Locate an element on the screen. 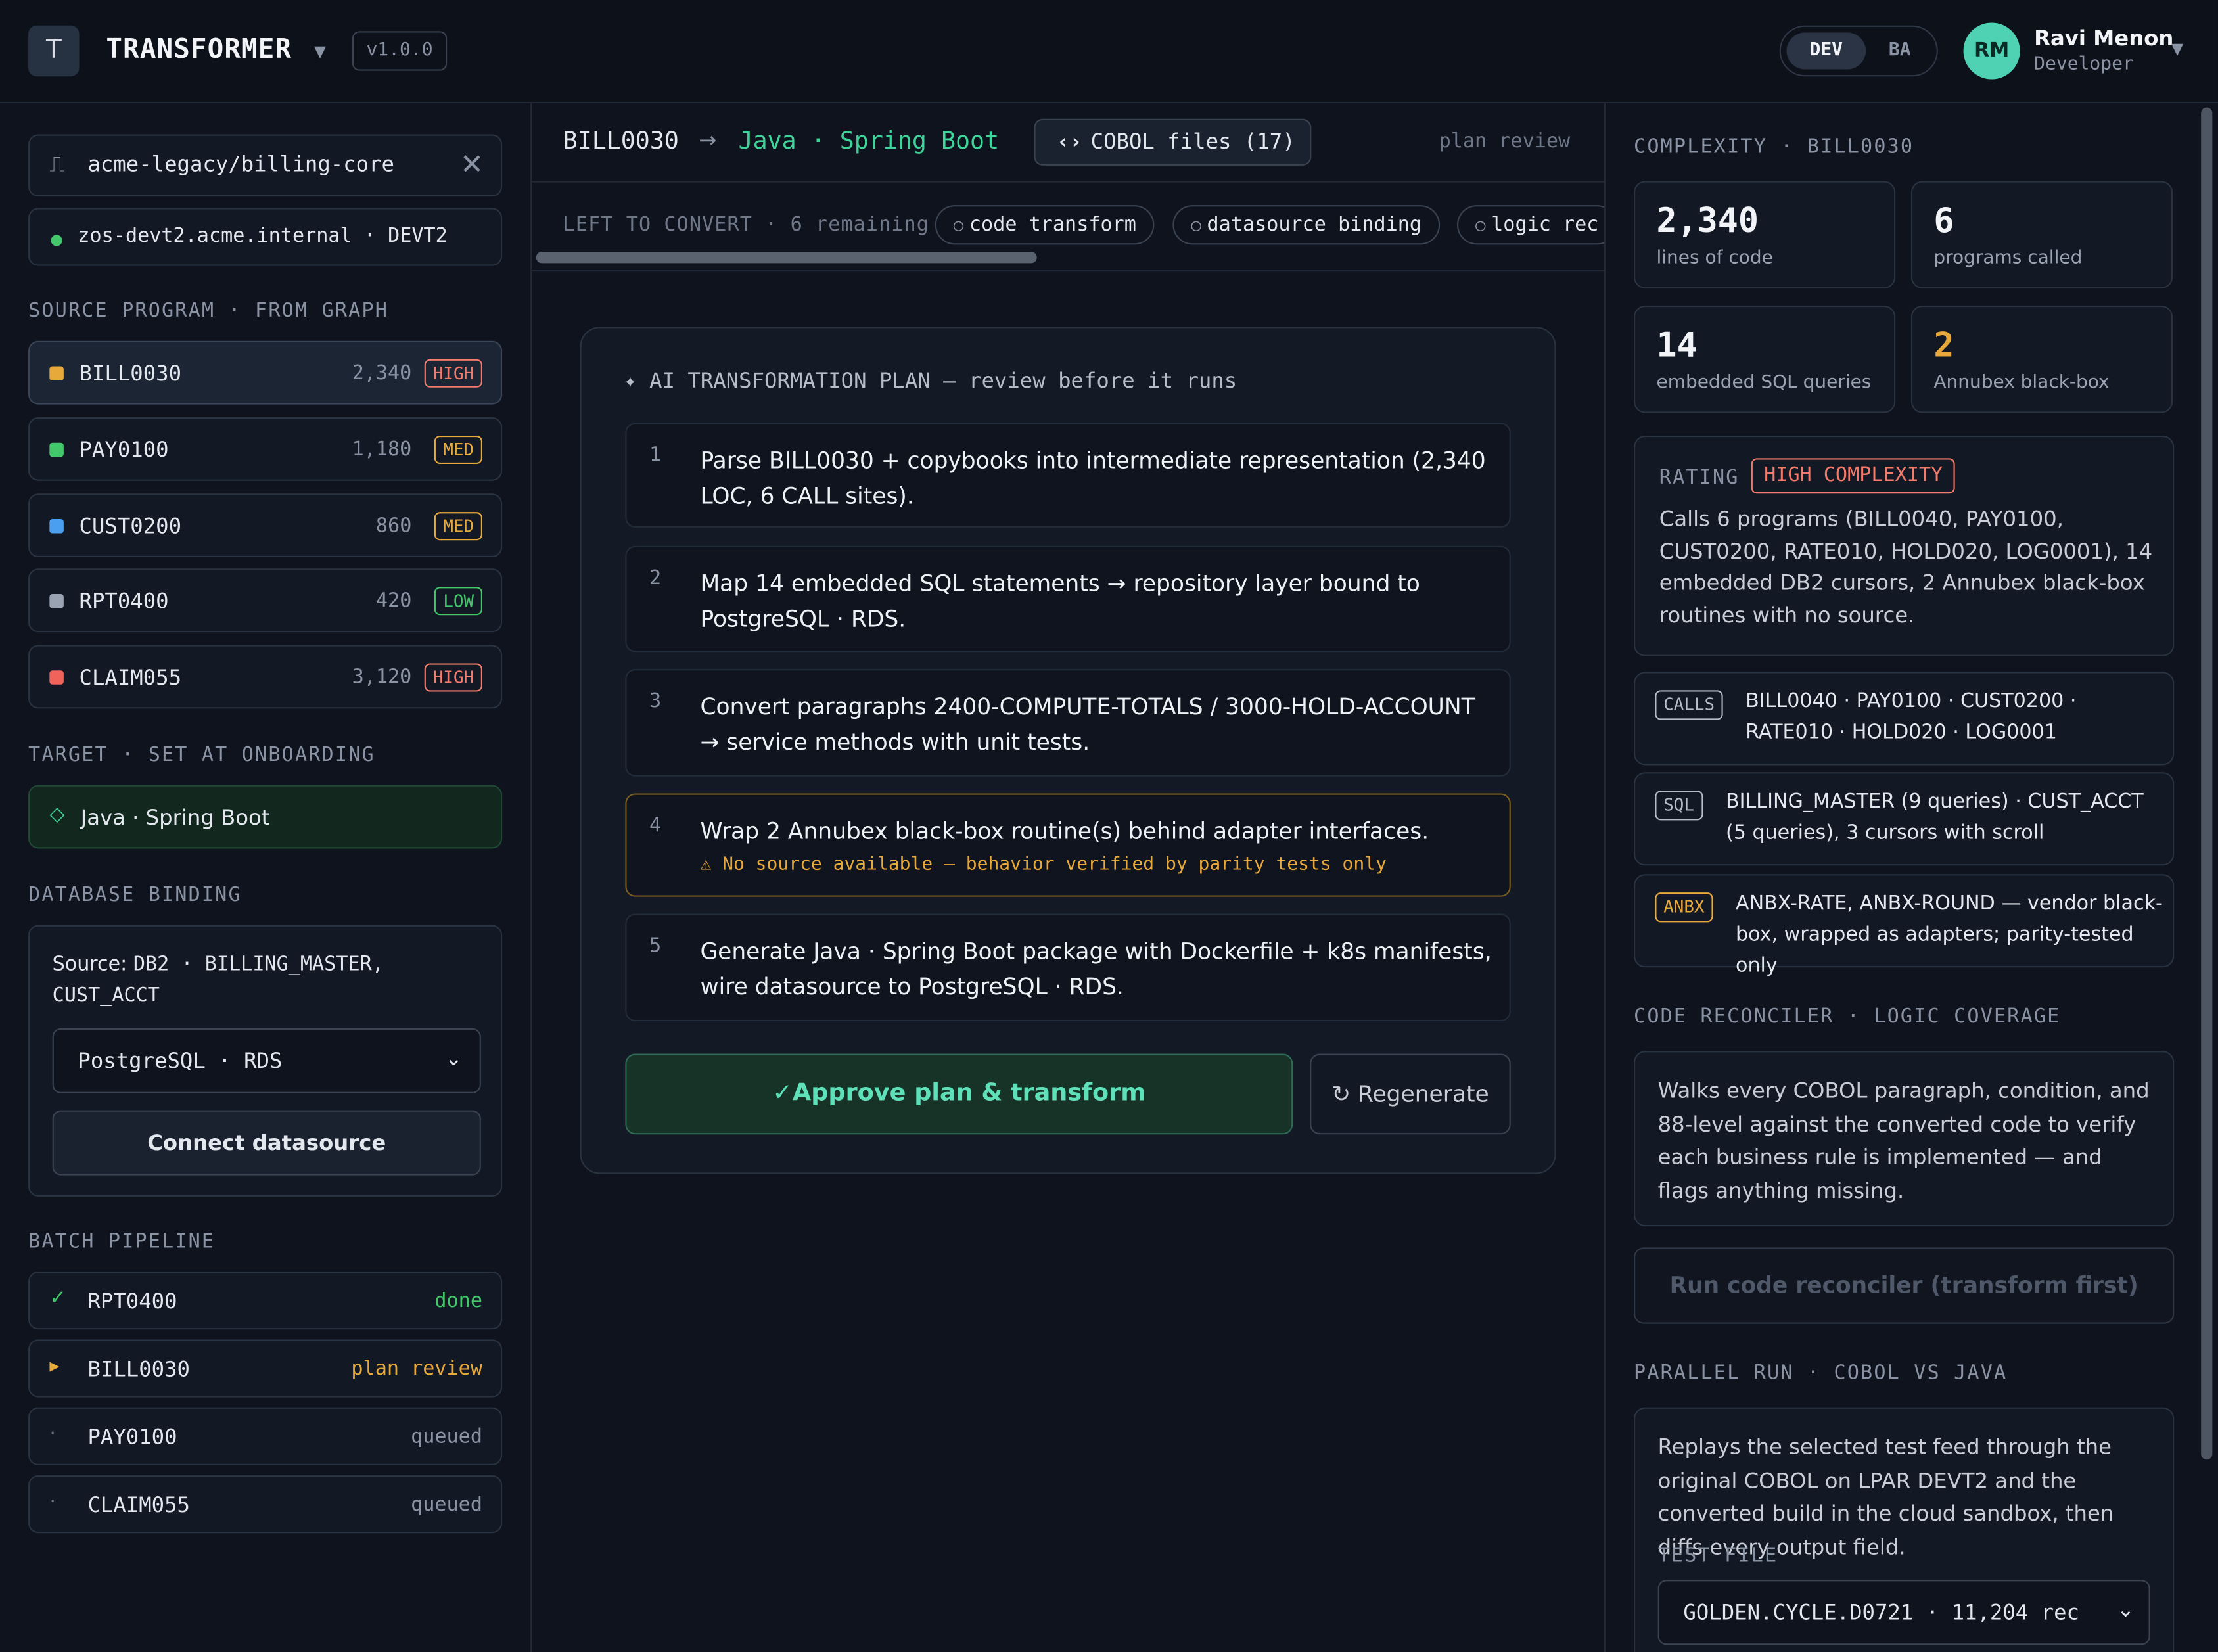  target-platform: ◇ Java · Spring Boot is located at coordinates (266, 817).